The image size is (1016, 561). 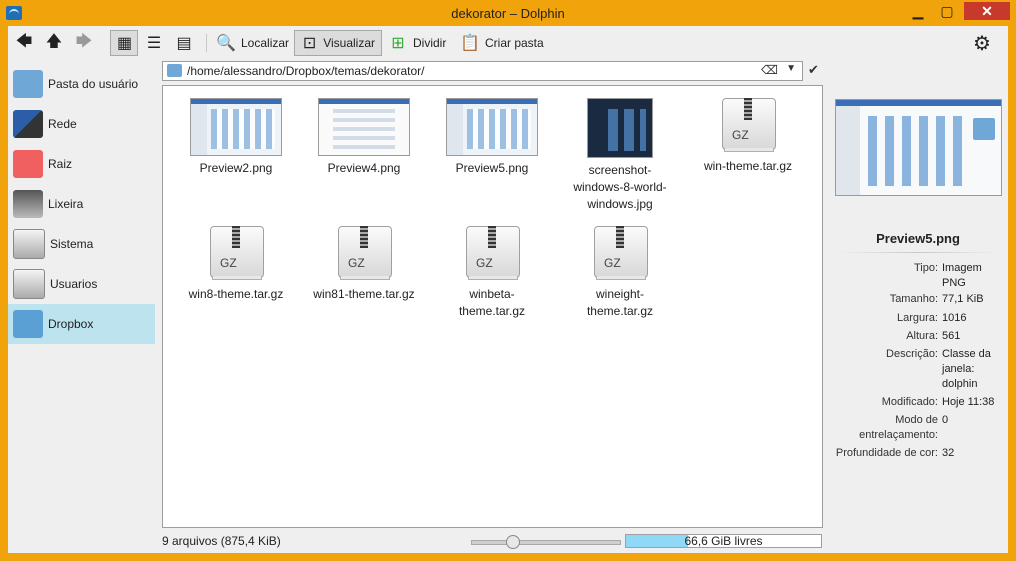 What do you see at coordinates (620, 302) in the screenshot?
I see `file-name: wineight-theme.tar.gz` at bounding box center [620, 302].